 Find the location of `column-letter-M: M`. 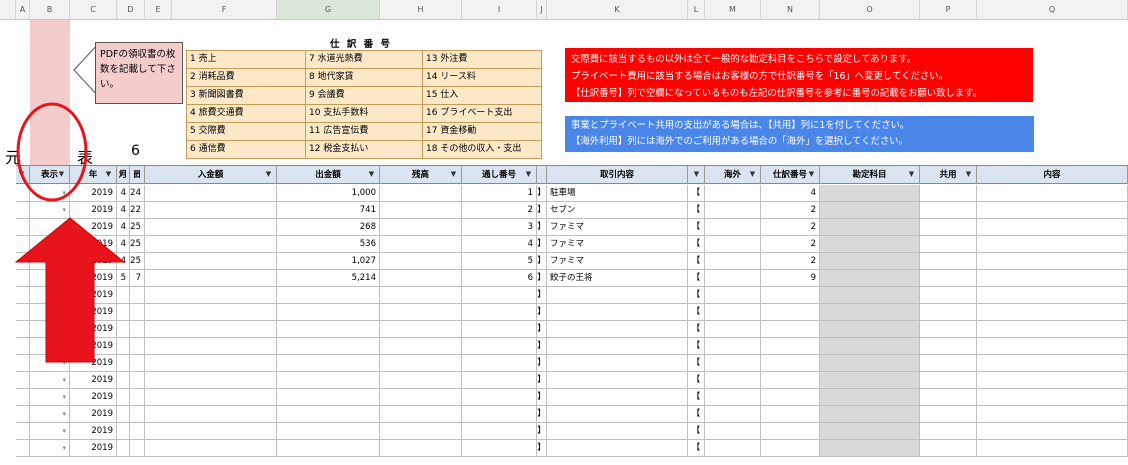

column-letter-M: M is located at coordinates (733, 10).